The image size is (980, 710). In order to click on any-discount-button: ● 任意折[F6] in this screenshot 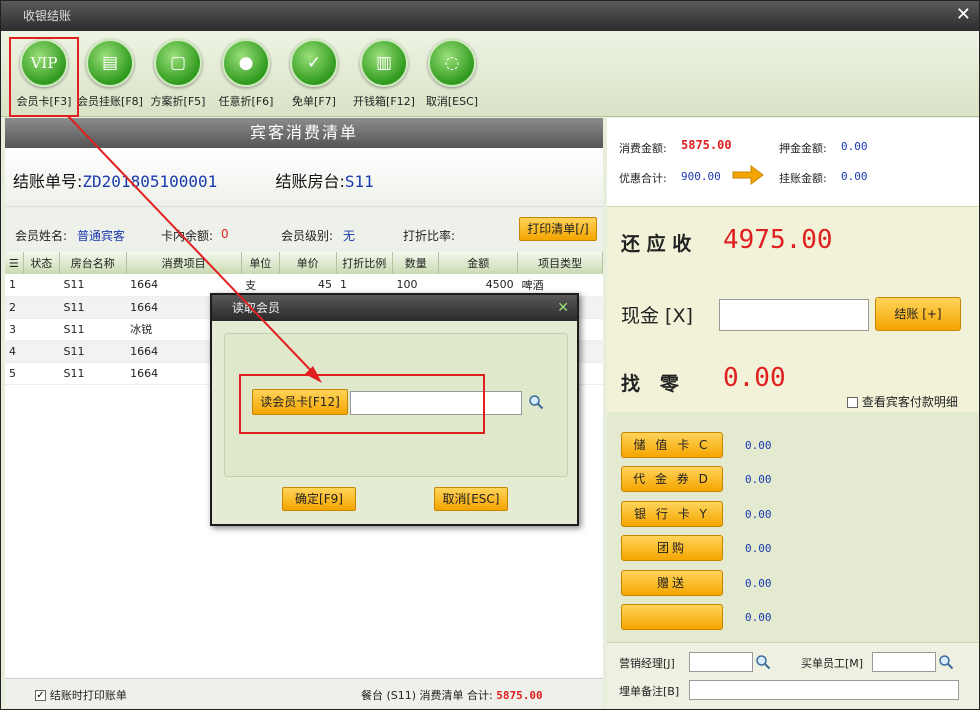, I will do `click(246, 74)`.